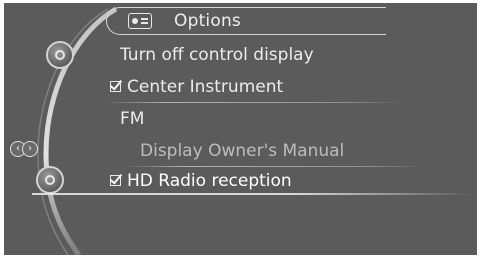 The width and height of the screenshot is (482, 258). I want to click on menu-item-label: Turn off control display, so click(217, 55).